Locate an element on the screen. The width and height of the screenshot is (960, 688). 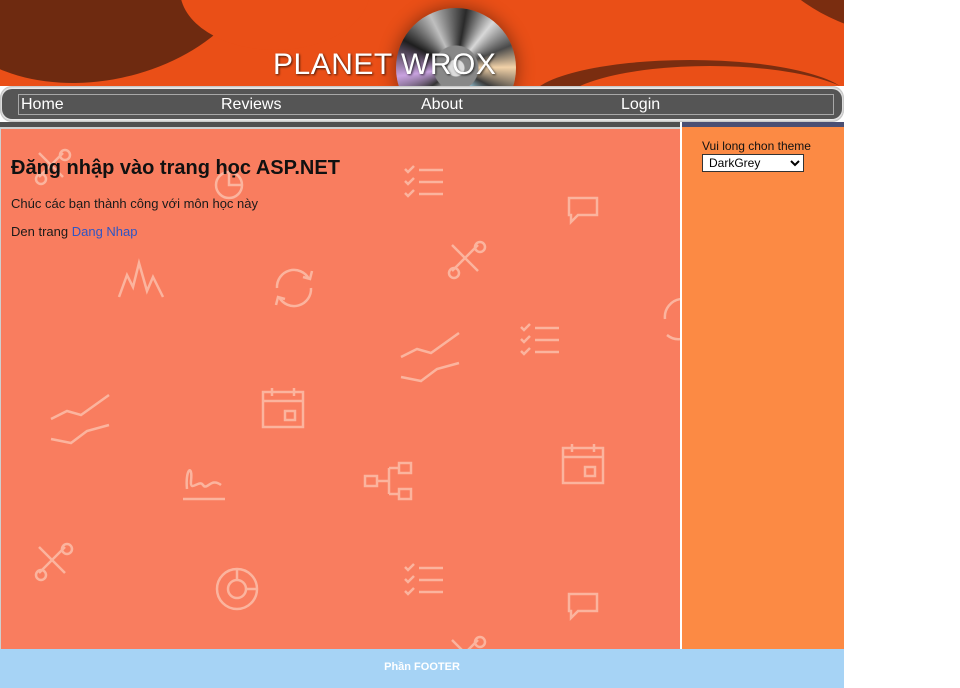
pie-chart-icon is located at coordinates (237, 589).